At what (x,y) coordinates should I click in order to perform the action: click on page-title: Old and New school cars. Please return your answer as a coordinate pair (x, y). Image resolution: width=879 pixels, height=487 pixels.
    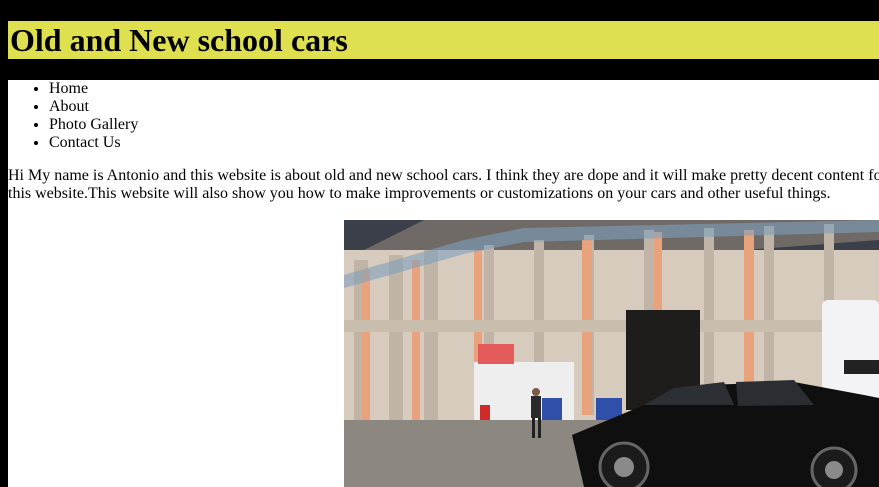
    Looking at the image, I should click on (179, 40).